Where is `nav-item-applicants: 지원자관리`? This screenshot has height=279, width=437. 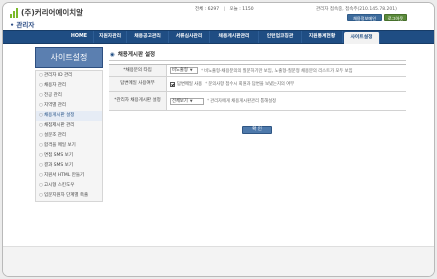 nav-item-applicants: 지원자관리 is located at coordinates (110, 37).